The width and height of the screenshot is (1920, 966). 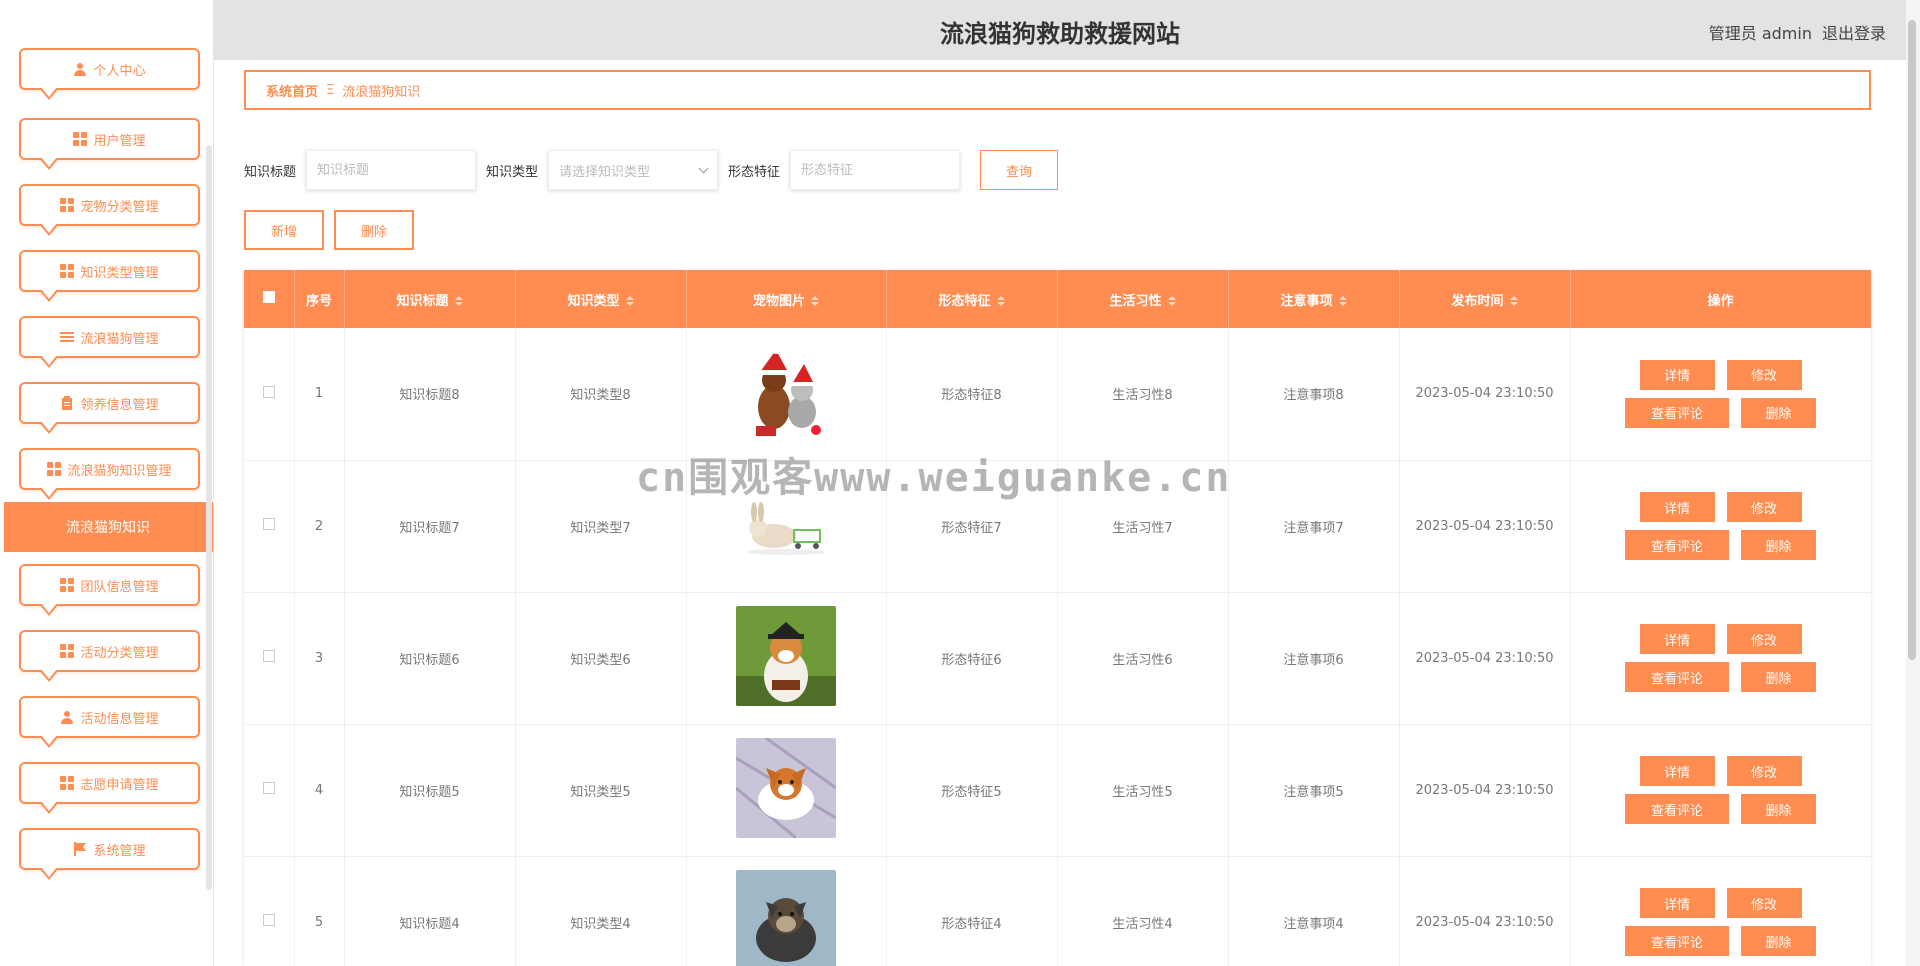 What do you see at coordinates (292, 90) in the screenshot?
I see `breadcrumb-home: 系统首页` at bounding box center [292, 90].